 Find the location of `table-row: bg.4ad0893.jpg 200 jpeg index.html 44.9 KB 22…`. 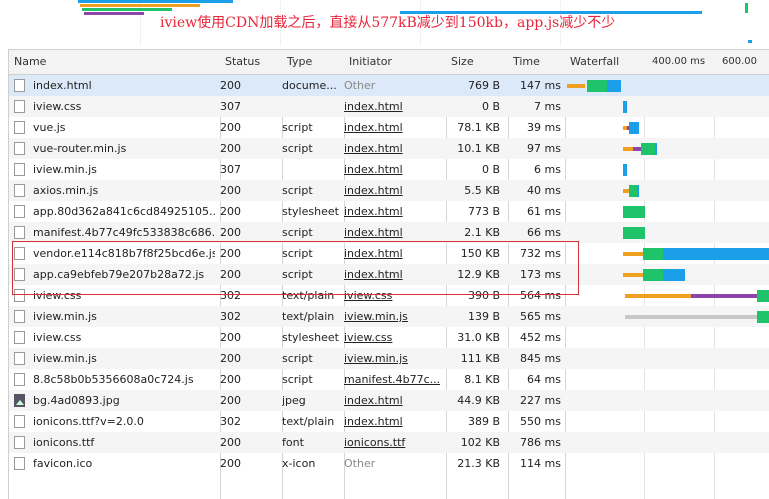

table-row: bg.4ad0893.jpg 200 jpeg index.html 44.9 KB 22… is located at coordinates (389, 400).